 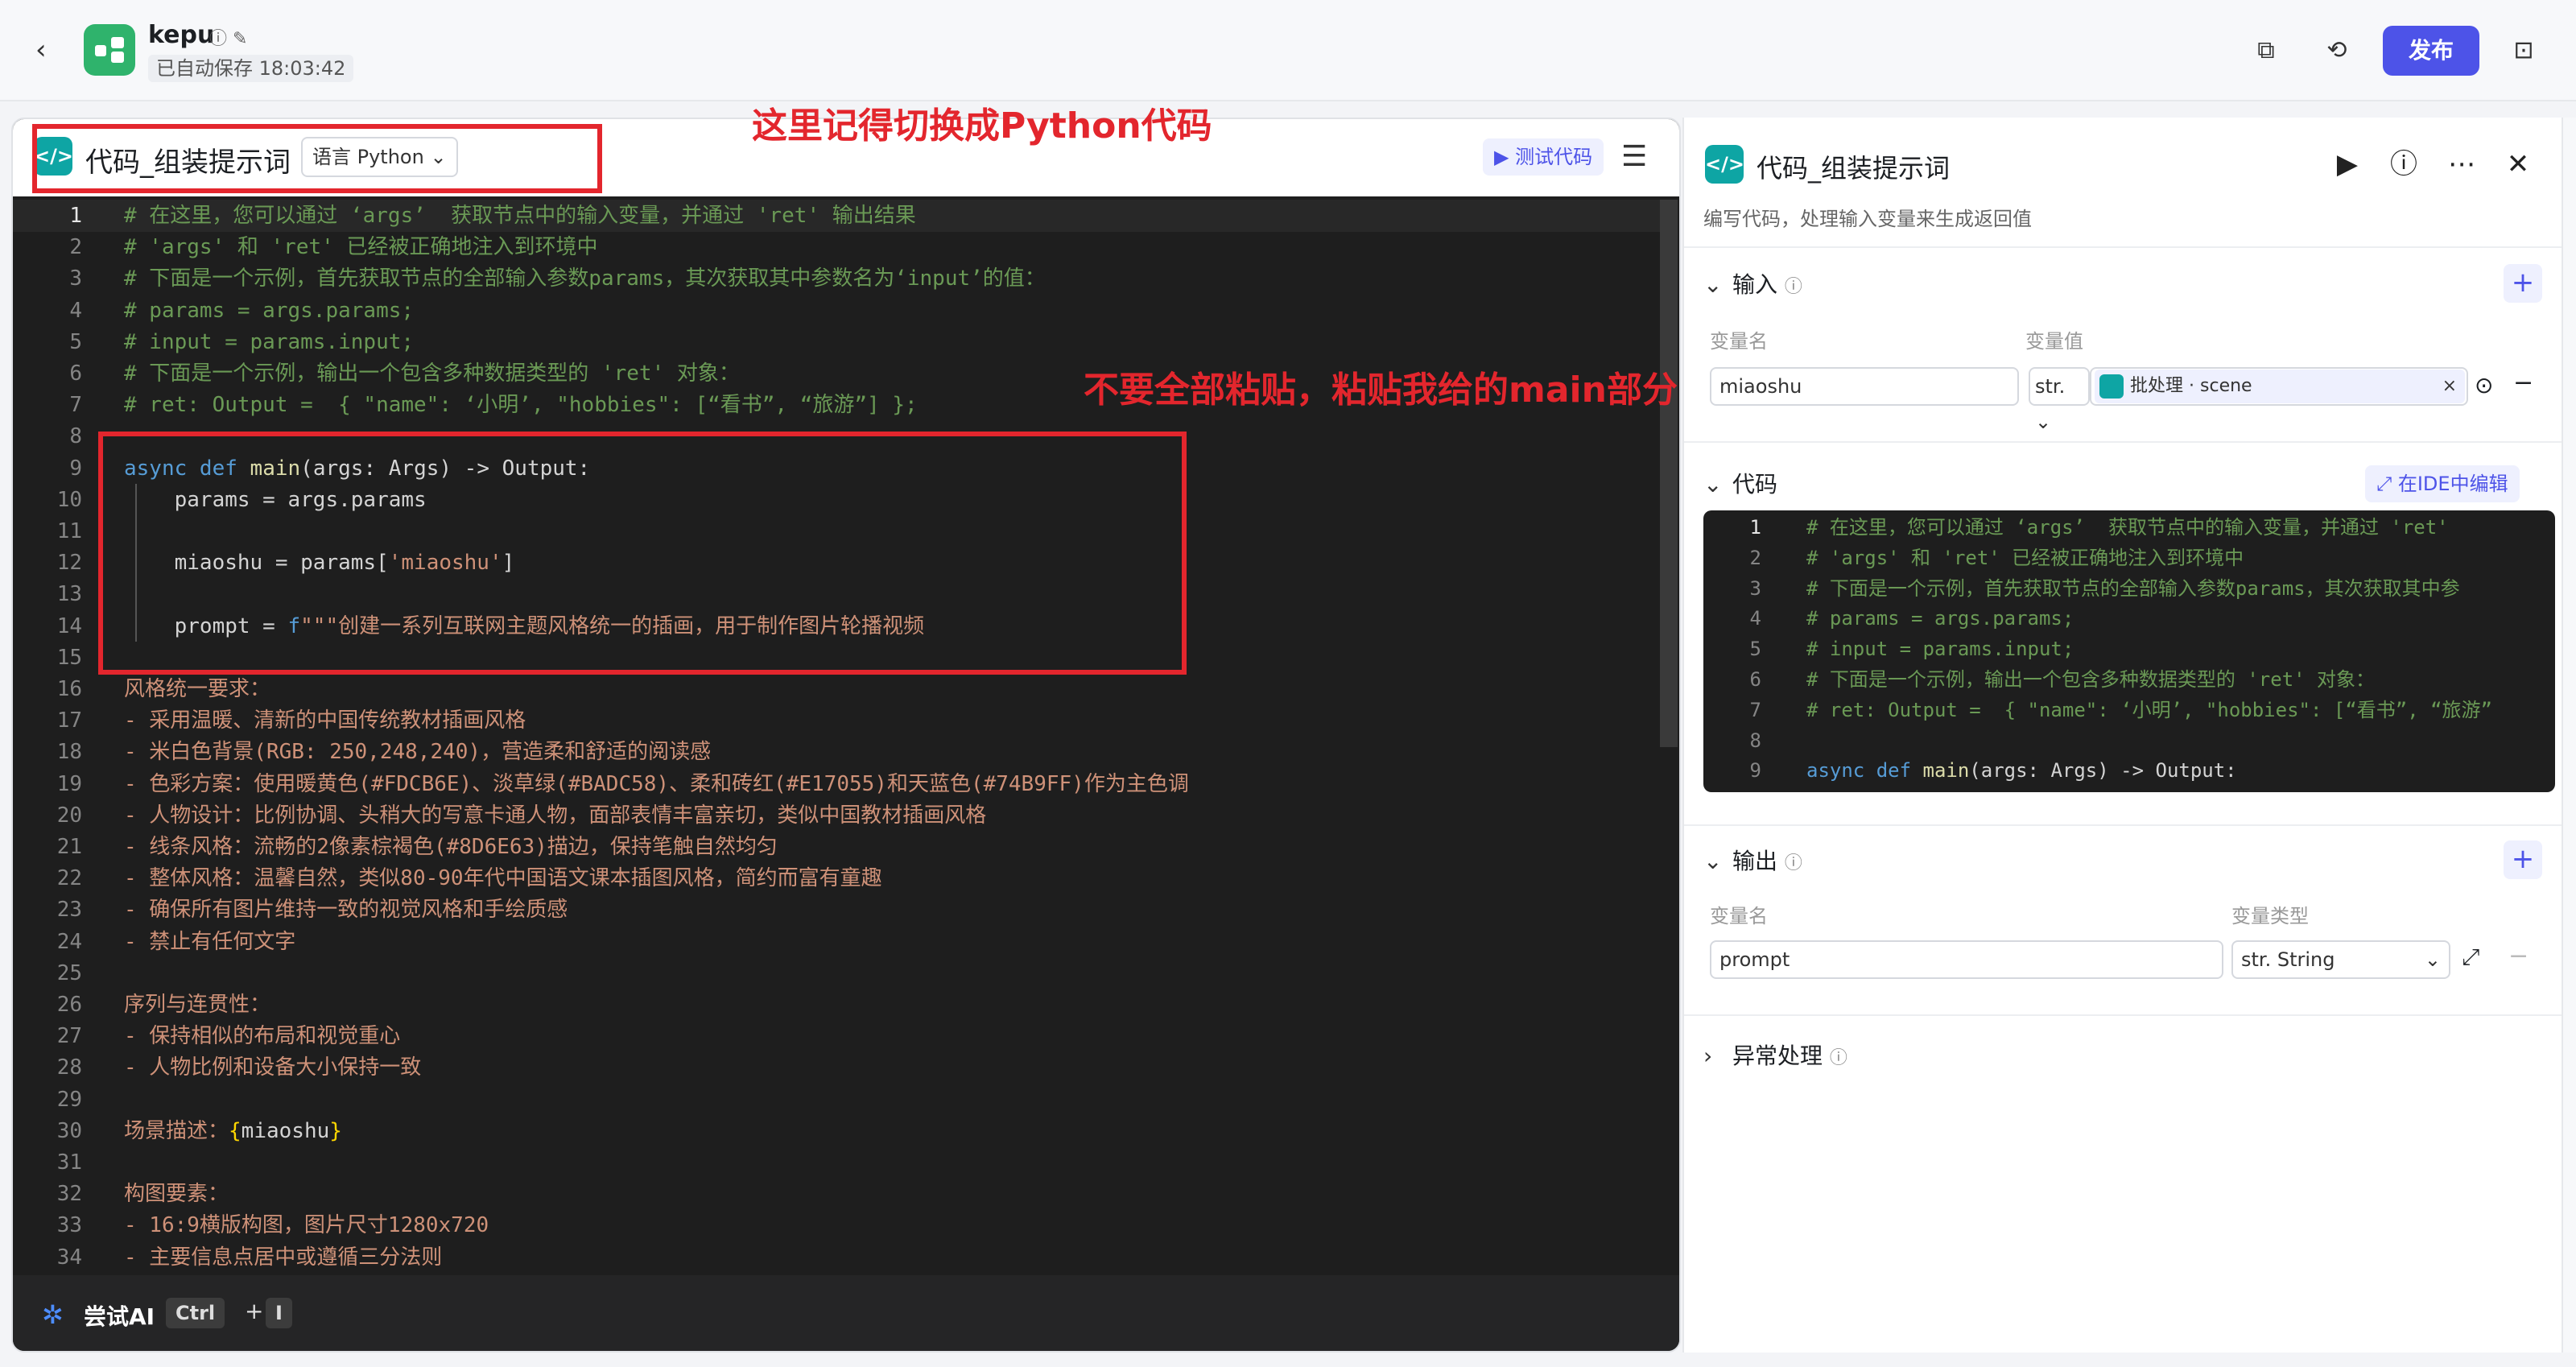 What do you see at coordinates (2431, 51) in the screenshot?
I see `publish-button: 发布` at bounding box center [2431, 51].